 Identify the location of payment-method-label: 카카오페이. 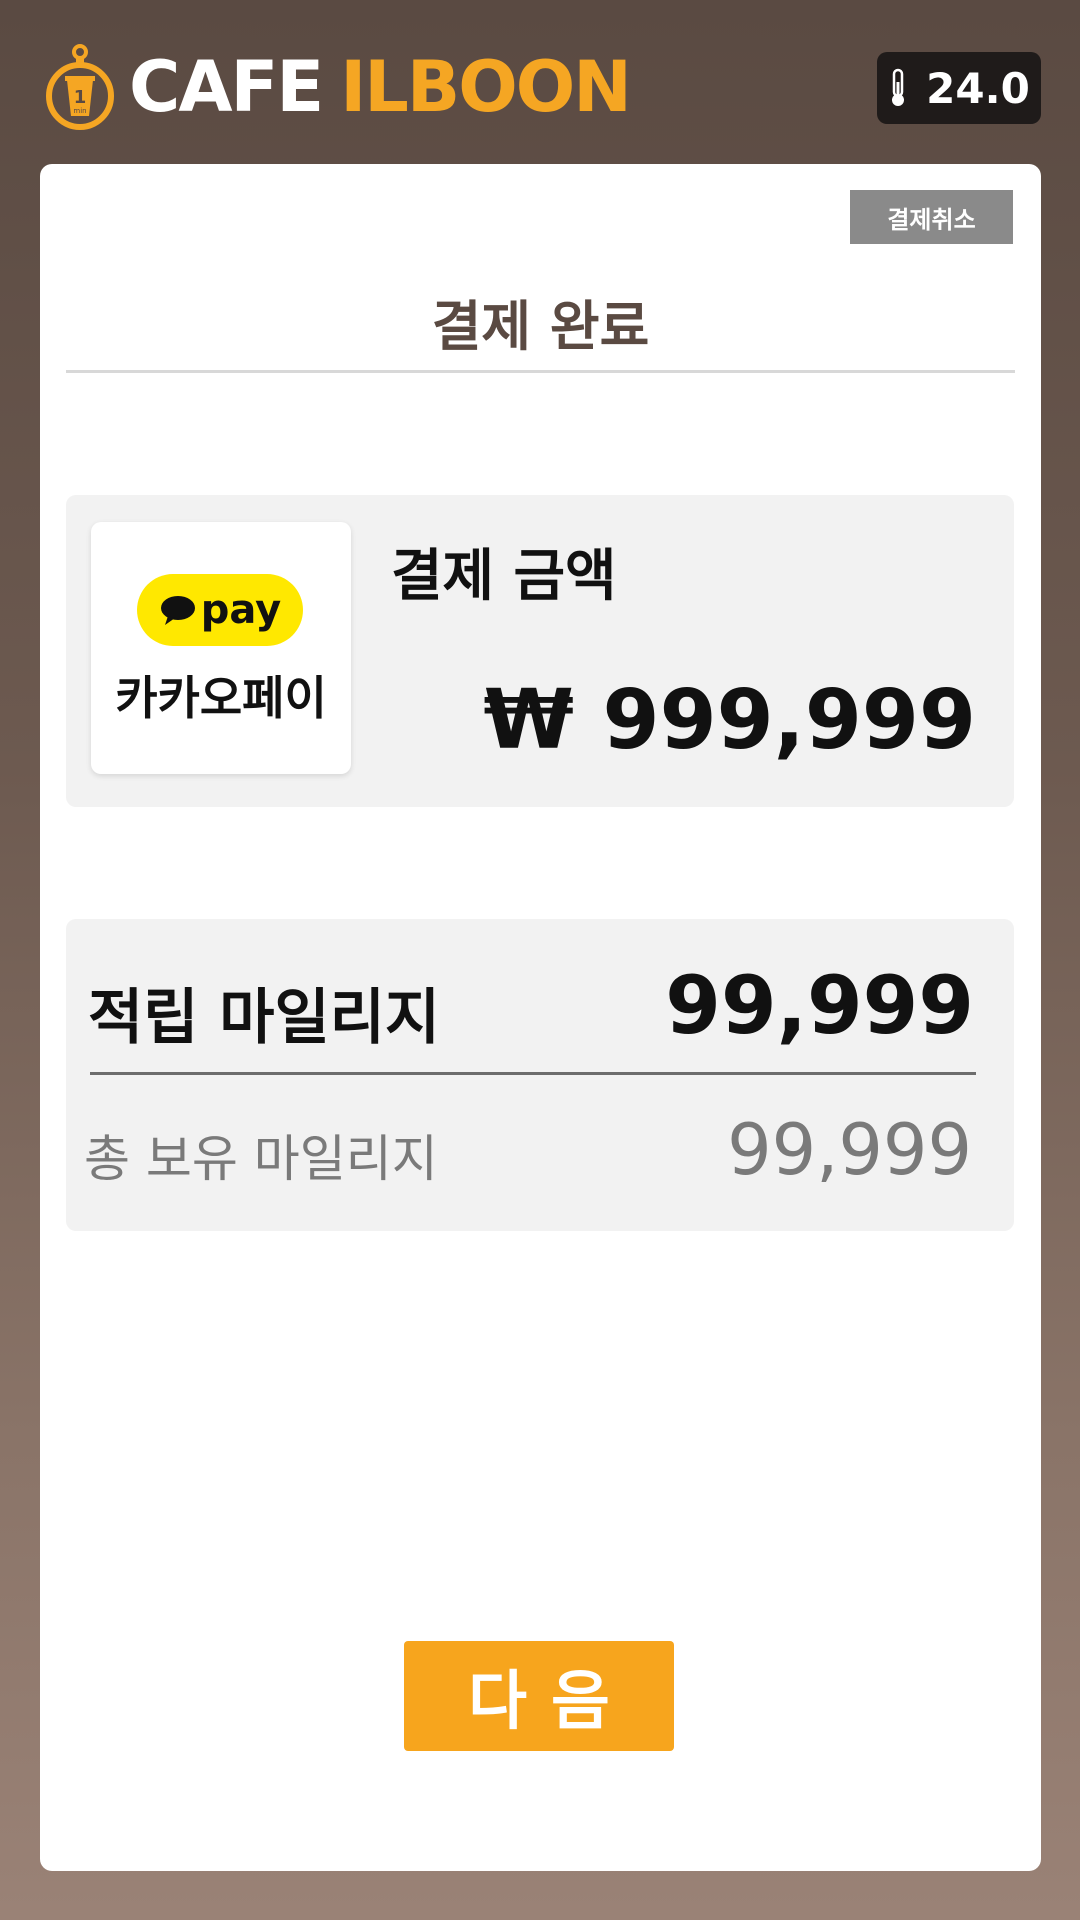
(221, 698).